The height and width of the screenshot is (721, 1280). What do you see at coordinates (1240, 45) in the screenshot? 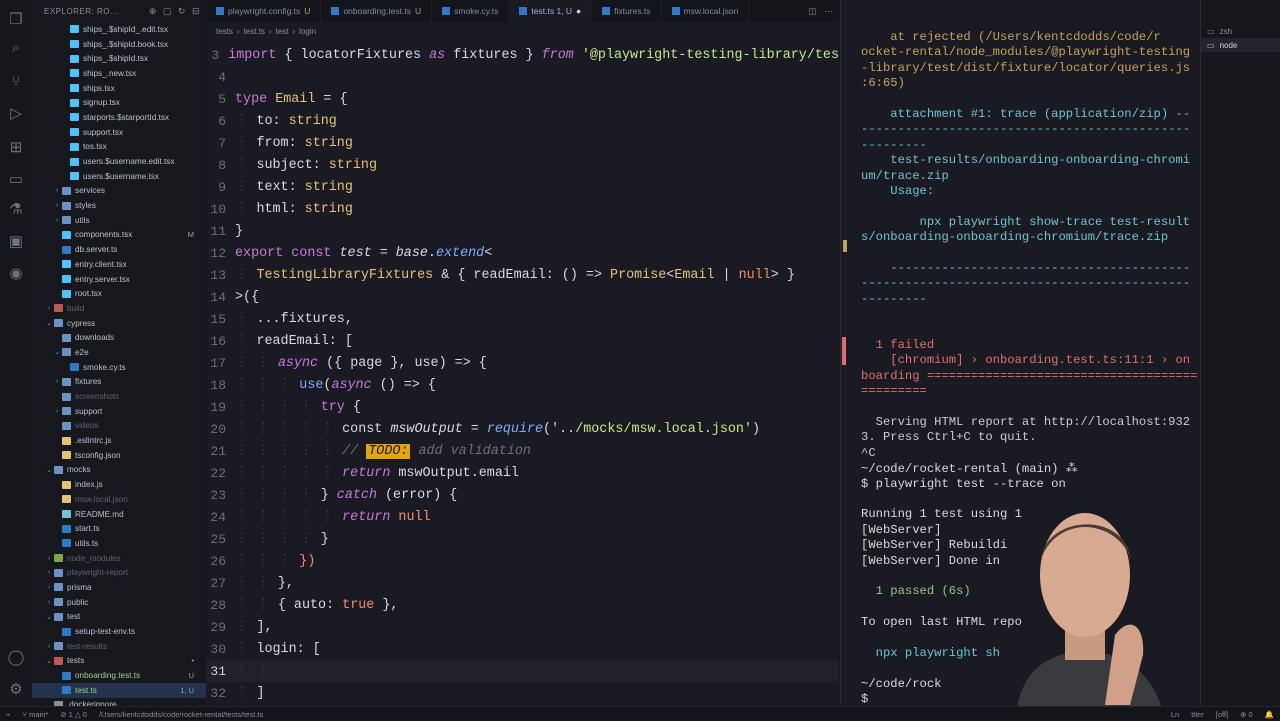
I see `terminal-instance: ▭ node` at bounding box center [1240, 45].